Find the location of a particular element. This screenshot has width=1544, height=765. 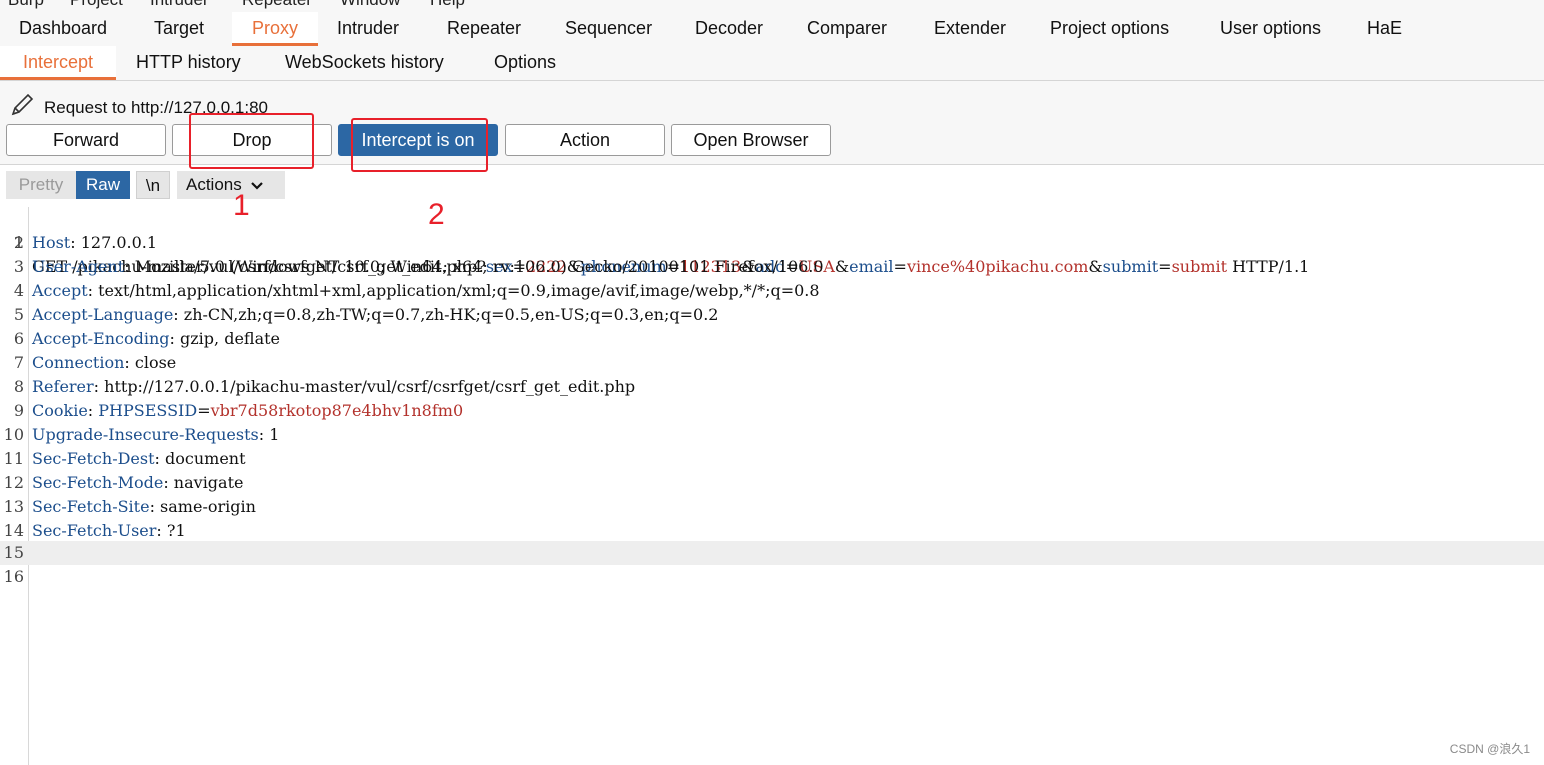

menu-project: Project is located at coordinates (96, 5).